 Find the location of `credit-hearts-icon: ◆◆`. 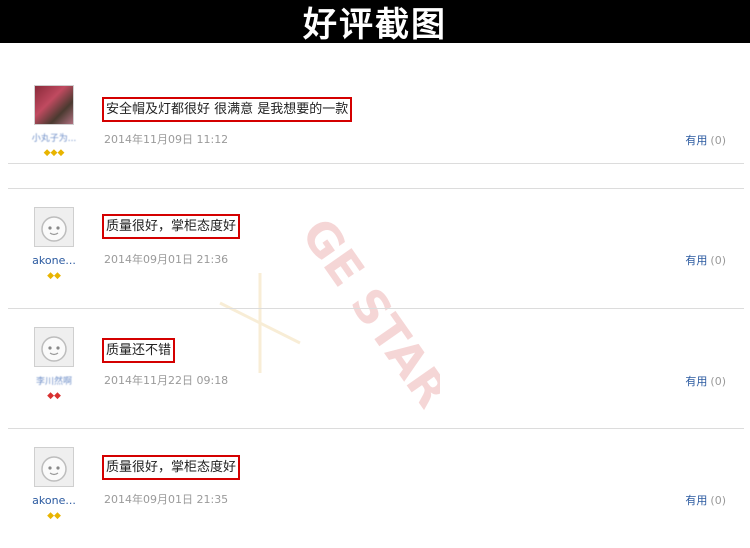

credit-hearts-icon: ◆◆ is located at coordinates (54, 396).